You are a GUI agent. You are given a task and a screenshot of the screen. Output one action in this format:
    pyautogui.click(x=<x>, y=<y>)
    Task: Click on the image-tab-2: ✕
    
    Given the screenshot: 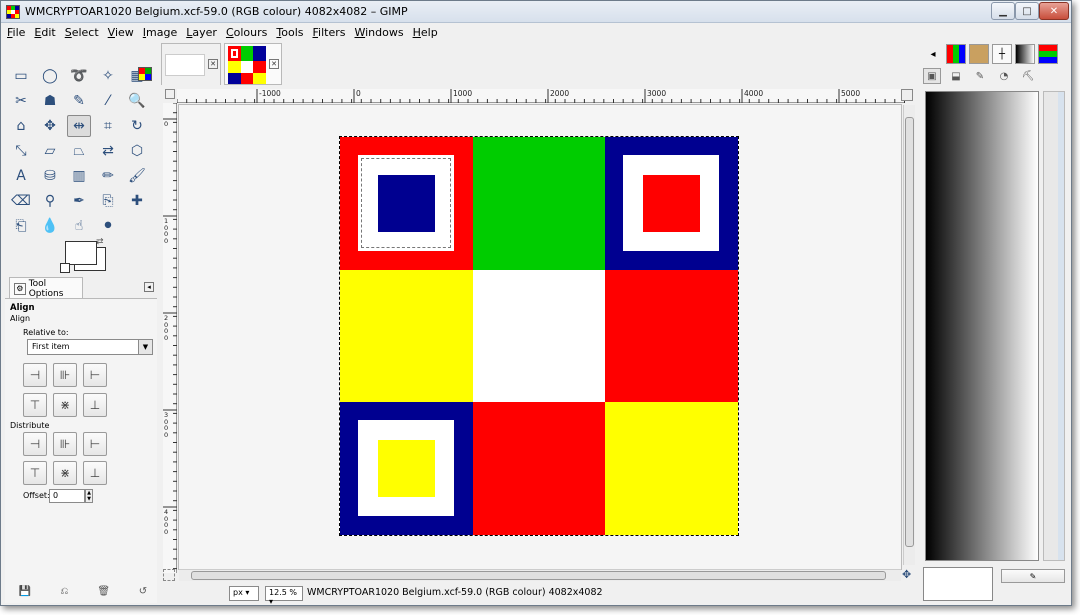 What is the action you would take?
    pyautogui.click(x=253, y=64)
    